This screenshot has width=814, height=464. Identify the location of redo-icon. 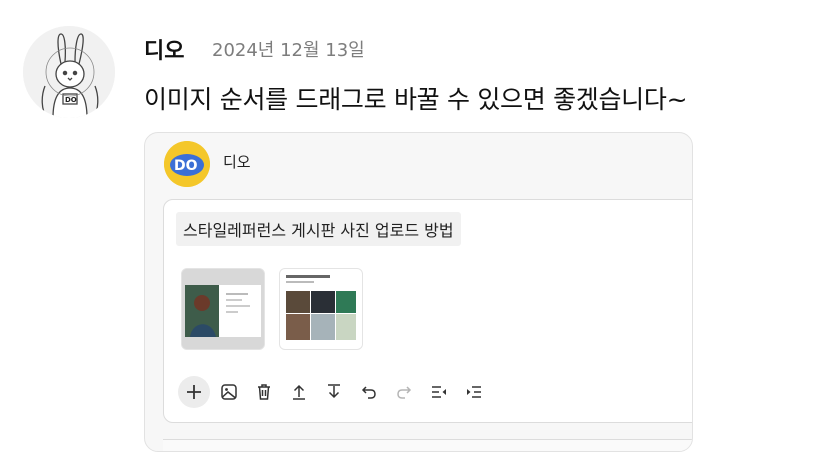
(404, 392).